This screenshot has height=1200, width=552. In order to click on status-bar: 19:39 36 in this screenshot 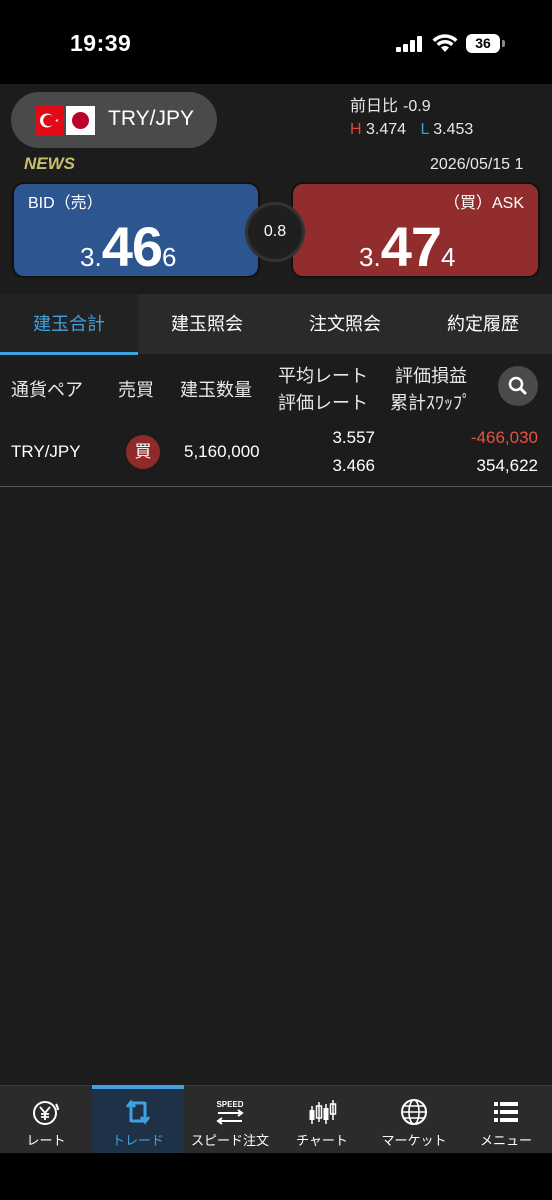, I will do `click(276, 42)`.